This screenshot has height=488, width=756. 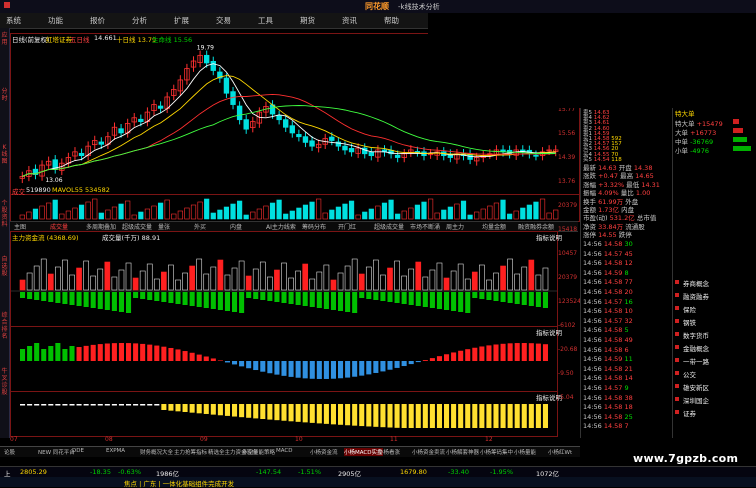 I want to click on sector-item: 深圳国企, so click(x=696, y=400).